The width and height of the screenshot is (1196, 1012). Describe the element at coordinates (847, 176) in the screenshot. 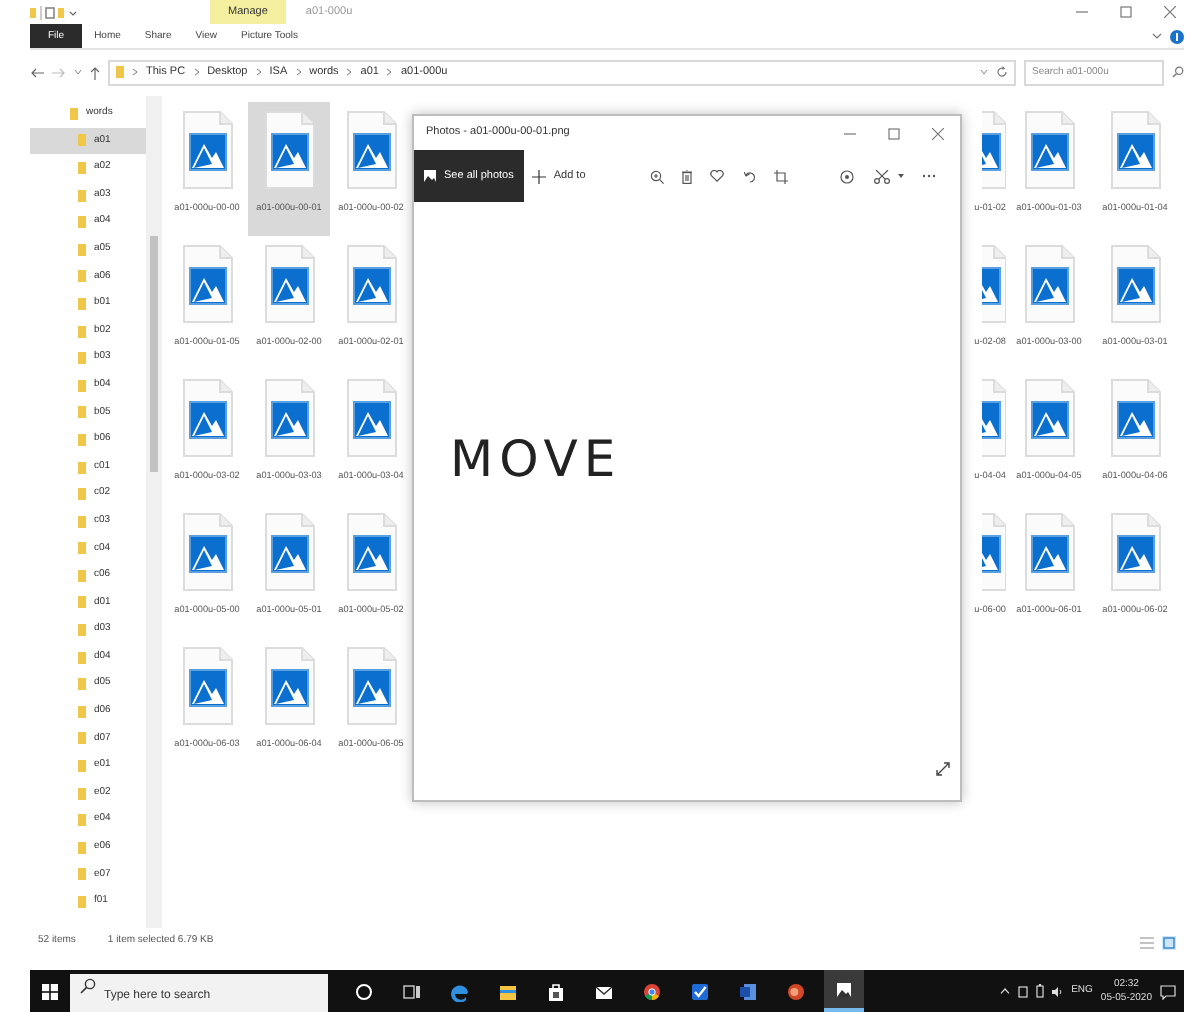

I see `slideshow-icon` at that location.